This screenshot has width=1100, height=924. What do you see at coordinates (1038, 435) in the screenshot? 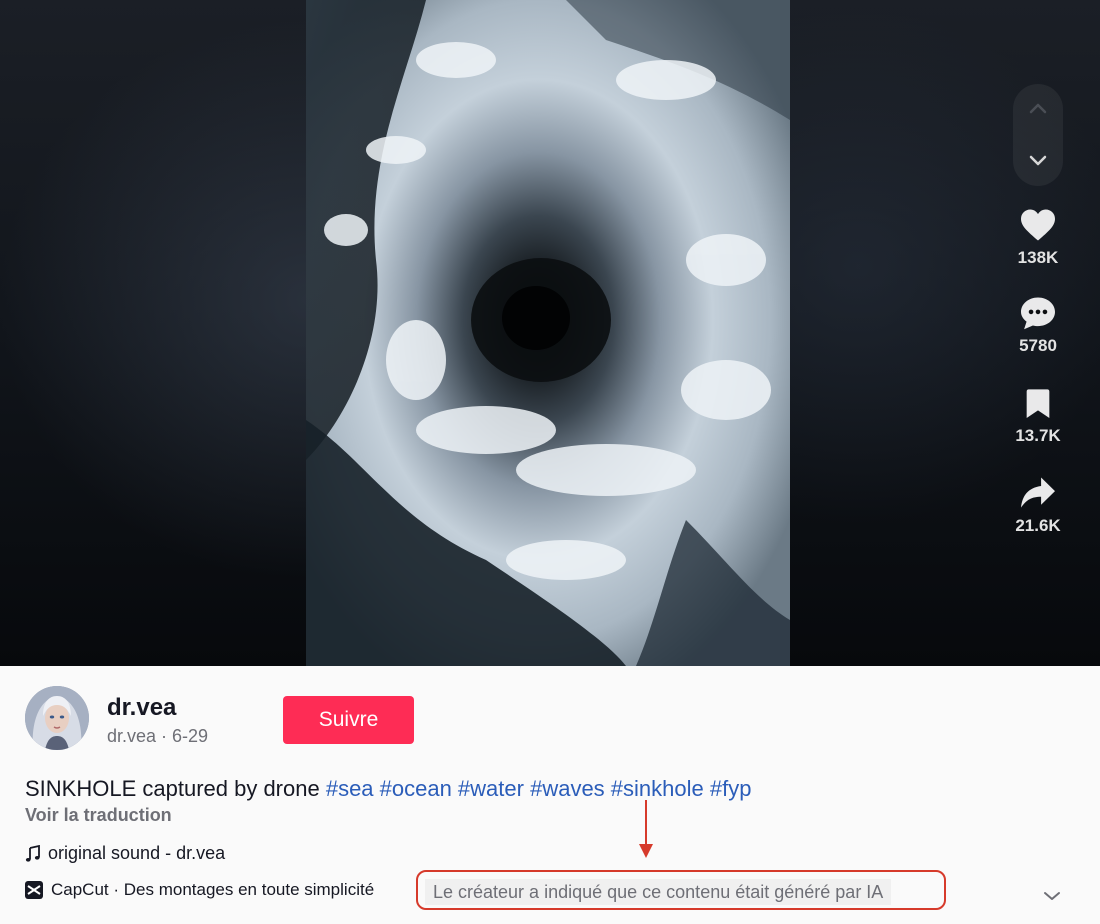
I see `save-count: 13.7K` at bounding box center [1038, 435].